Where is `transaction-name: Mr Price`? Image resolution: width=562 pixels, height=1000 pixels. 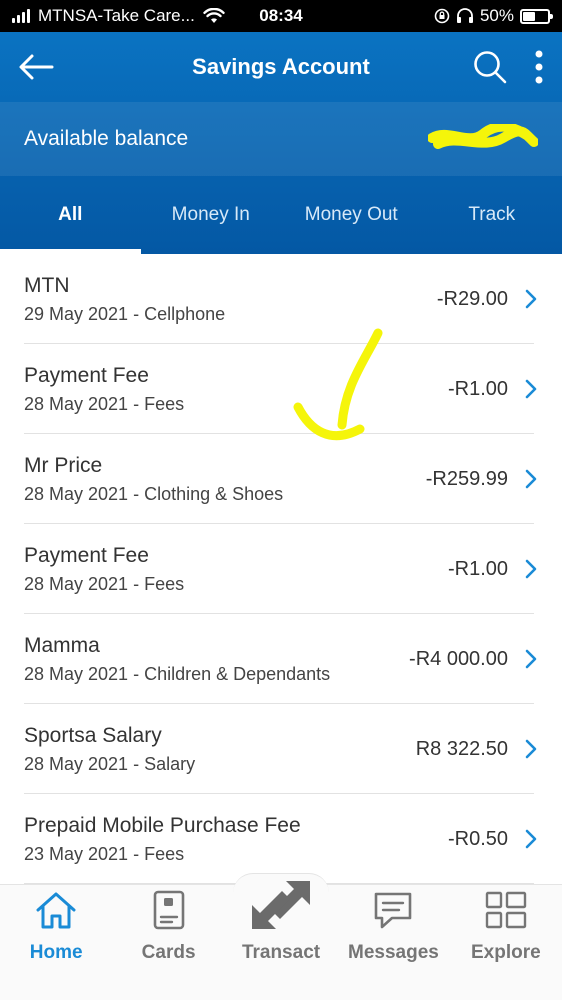 transaction-name: Mr Price is located at coordinates (63, 465).